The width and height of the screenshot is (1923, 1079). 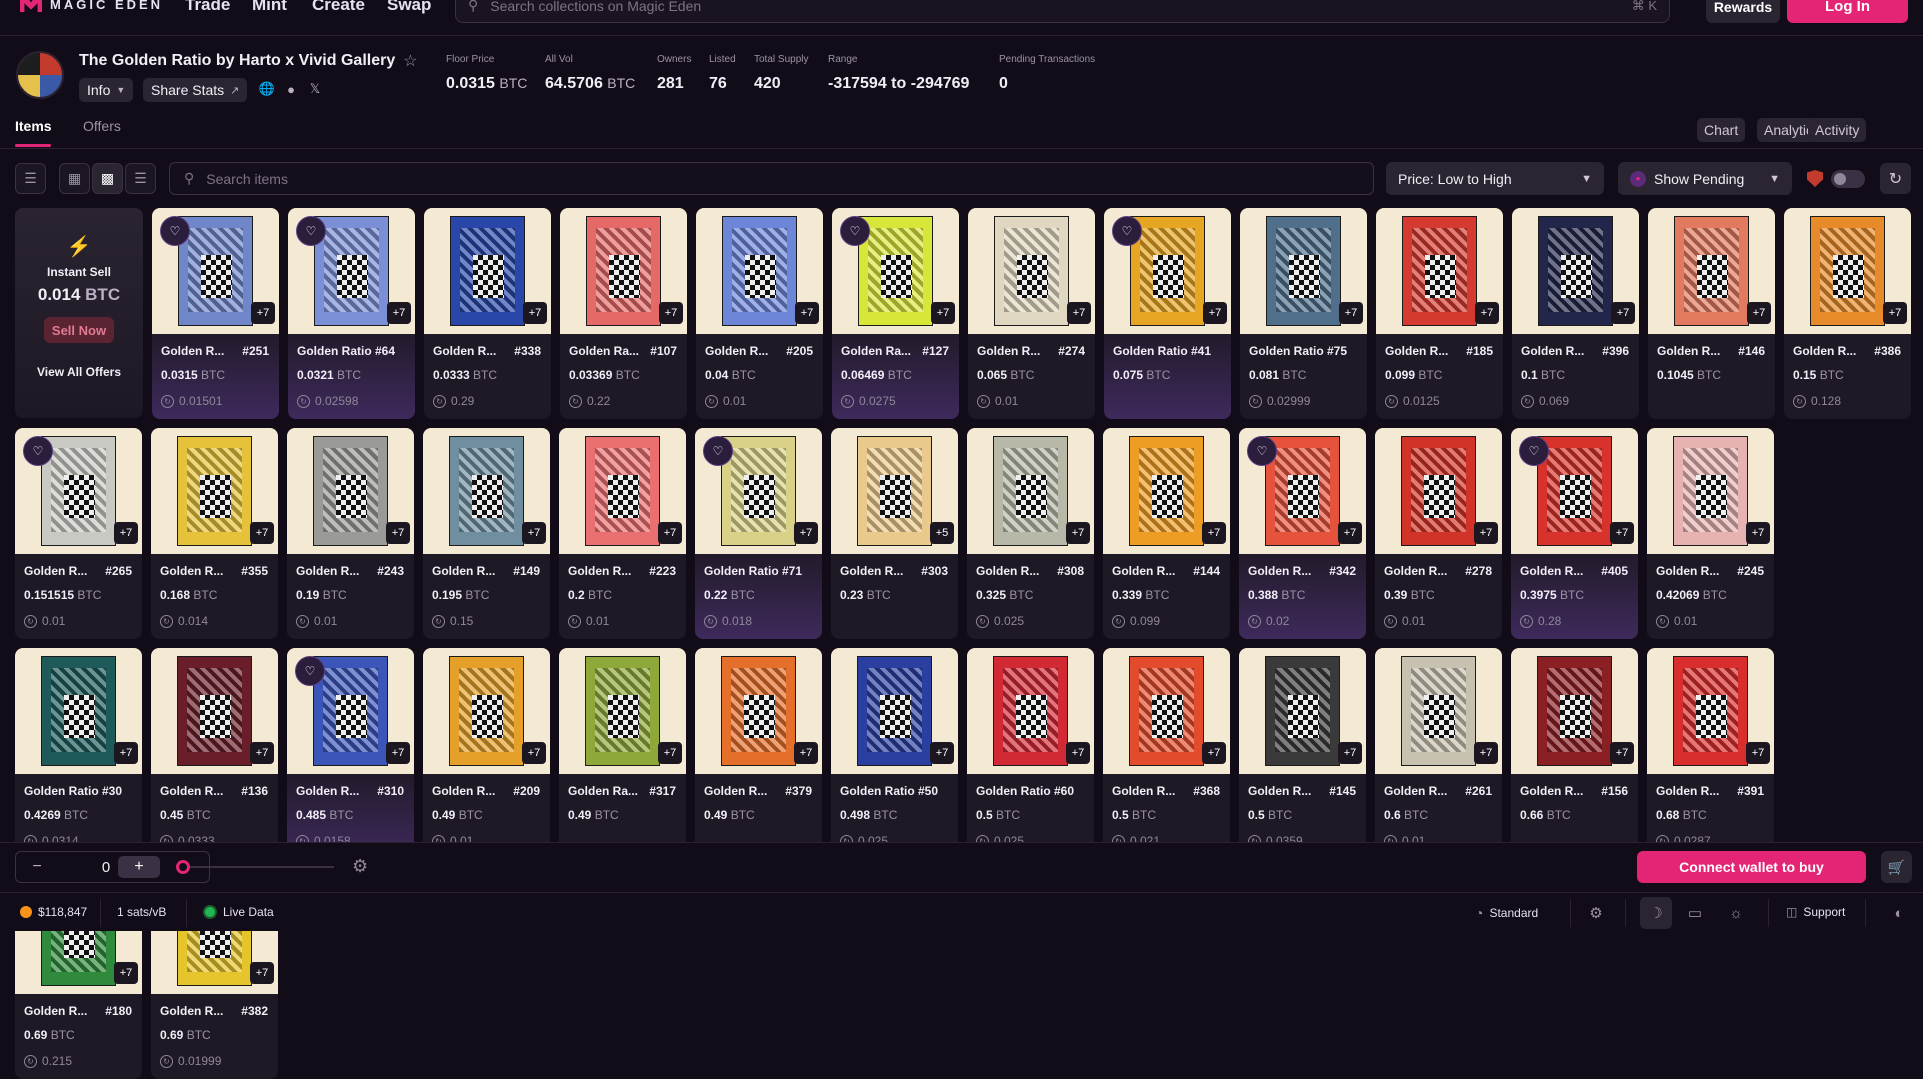 I want to click on item-card: +7 Golden R... #274 0.065 BTC ↻ 0.01, so click(x=1031, y=313).